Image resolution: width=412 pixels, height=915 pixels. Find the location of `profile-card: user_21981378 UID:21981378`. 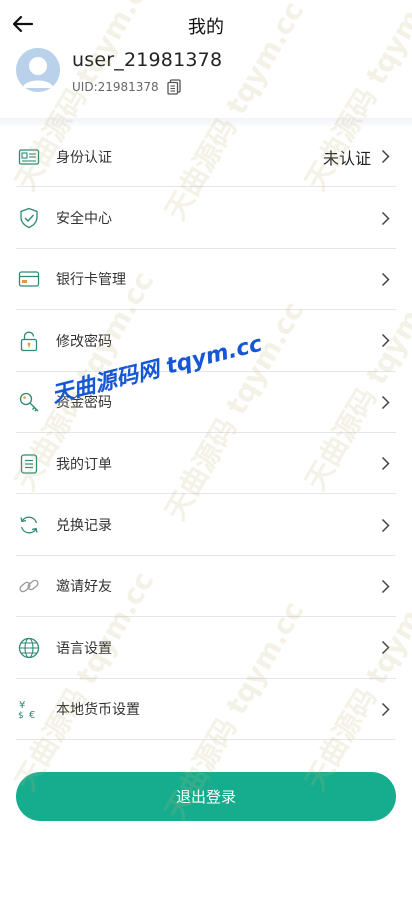

profile-card: user_21981378 UID:21981378 is located at coordinates (206, 80).